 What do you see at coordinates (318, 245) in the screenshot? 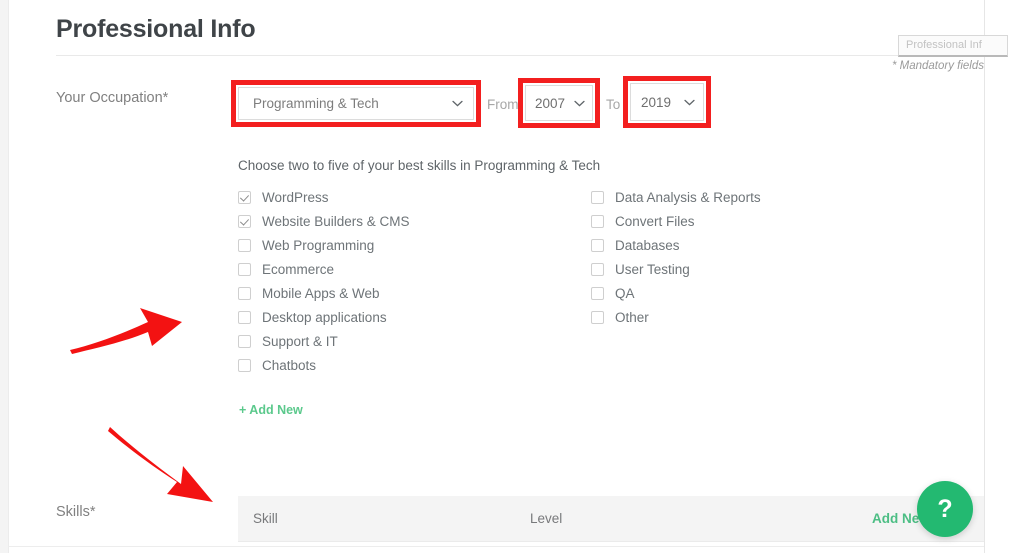
I see `skill-checkbox-label: Web Programming` at bounding box center [318, 245].